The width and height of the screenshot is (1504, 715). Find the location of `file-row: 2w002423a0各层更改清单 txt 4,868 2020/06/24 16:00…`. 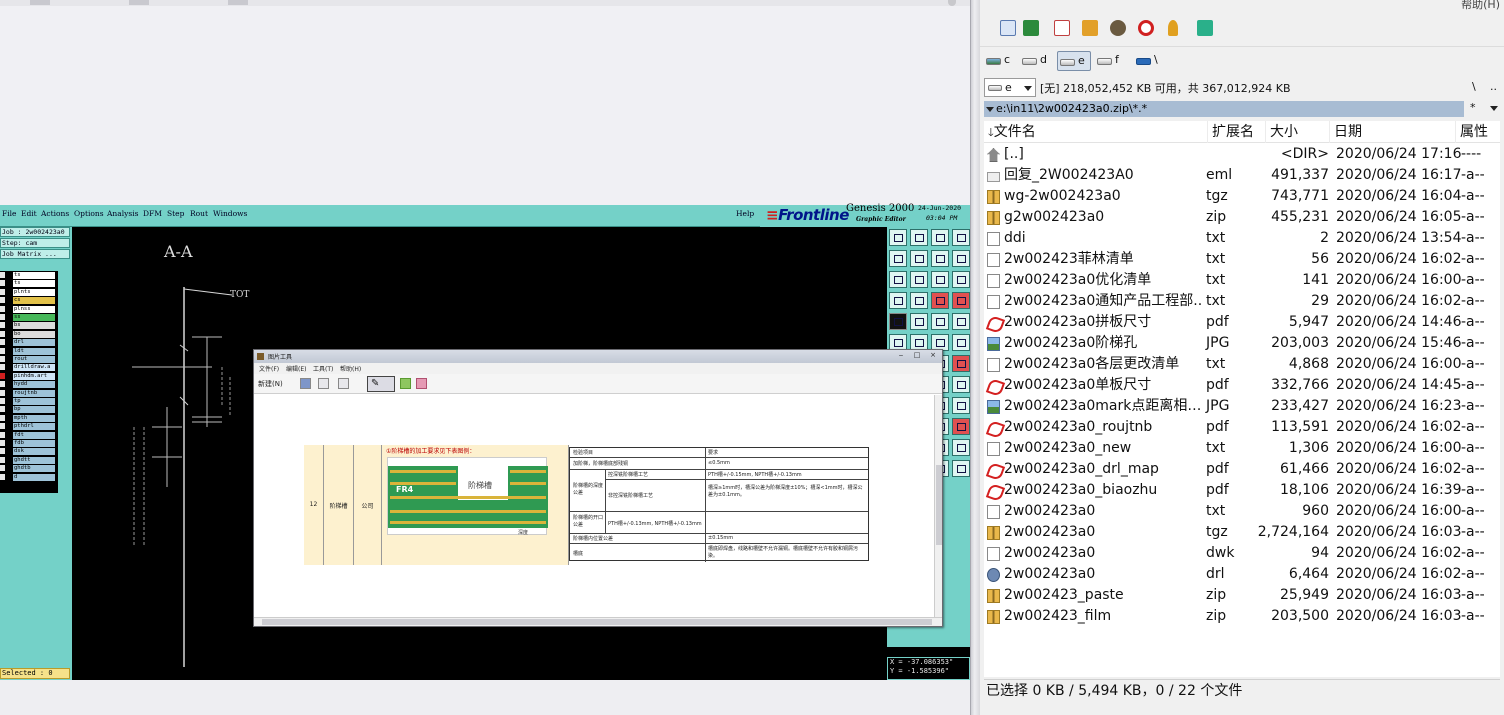

file-row: 2w002423a0各层更改清单 txt 4,868 2020/06/24 16:00… is located at coordinates (1242, 364).